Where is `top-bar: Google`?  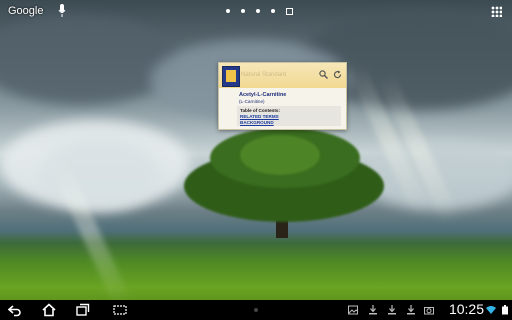 top-bar: Google is located at coordinates (256, 11).